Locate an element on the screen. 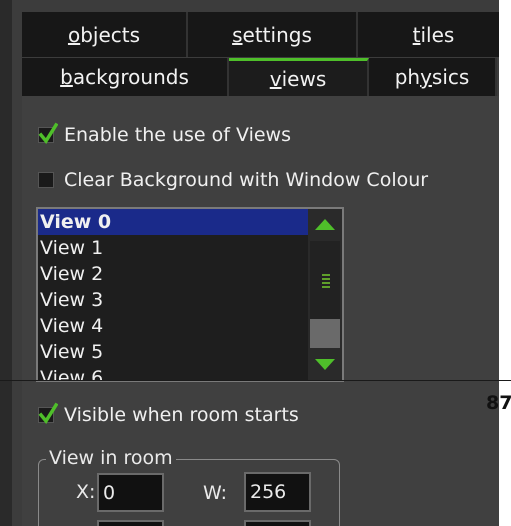 This screenshot has height=526, width=511. view-in-room-title: View in room is located at coordinates (111, 458).